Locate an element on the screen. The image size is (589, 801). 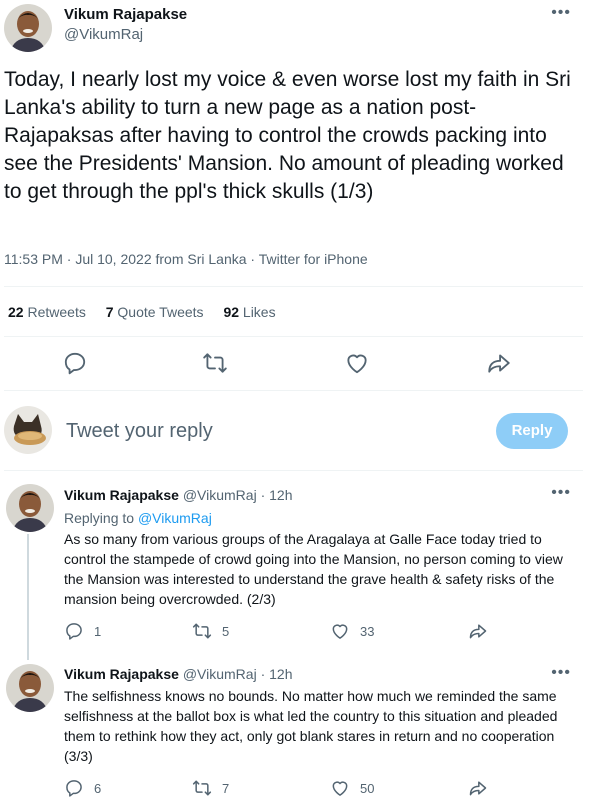
reply-button: Reply is located at coordinates (532, 431).